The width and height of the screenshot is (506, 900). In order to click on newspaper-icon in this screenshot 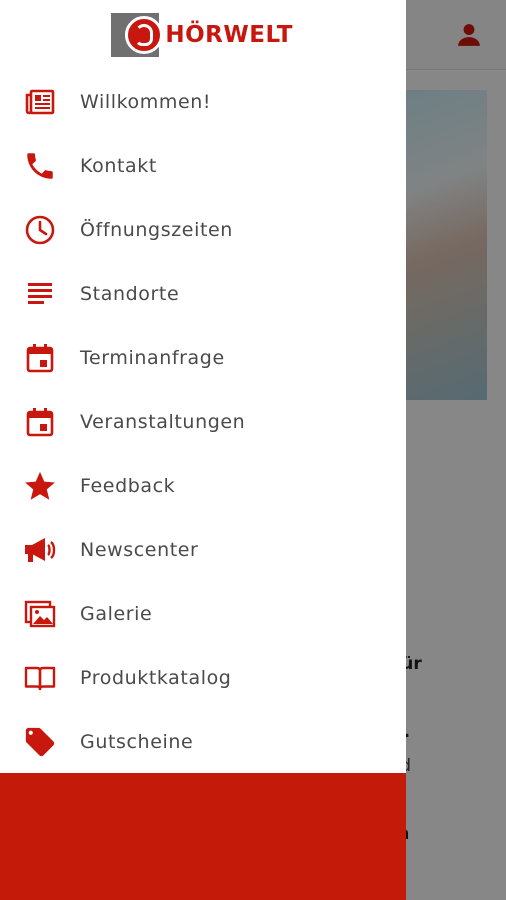, I will do `click(40, 102)`.